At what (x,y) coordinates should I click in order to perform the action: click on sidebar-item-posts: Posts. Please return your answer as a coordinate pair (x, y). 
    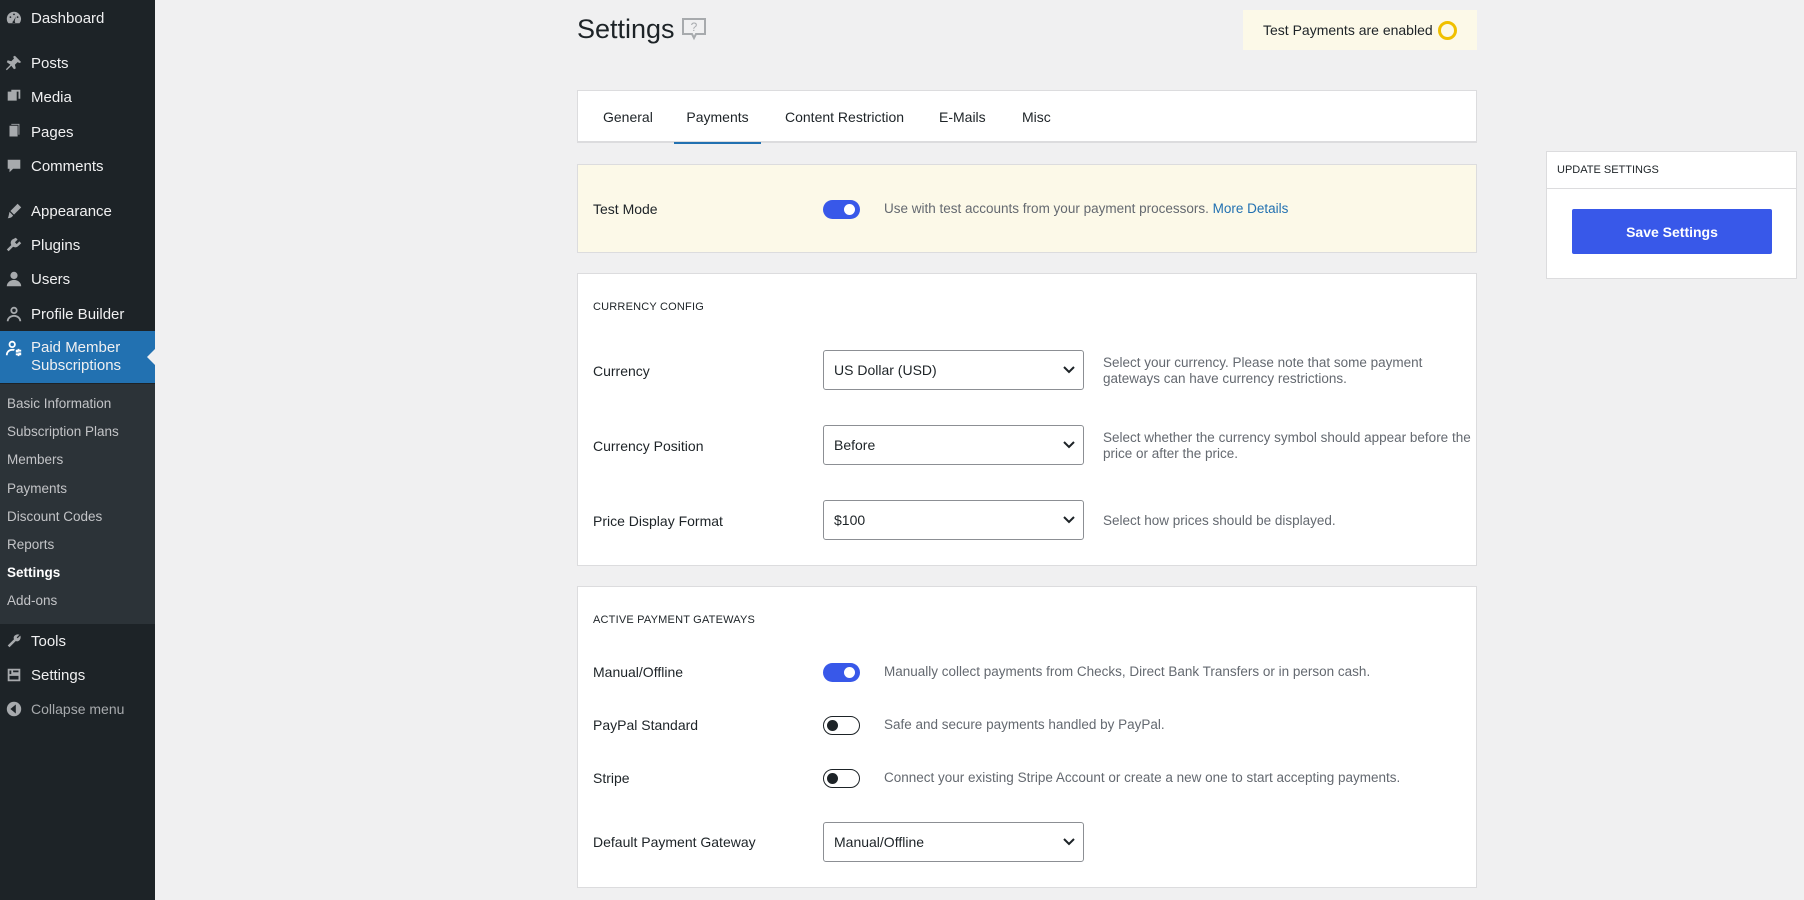
    Looking at the image, I should click on (77, 63).